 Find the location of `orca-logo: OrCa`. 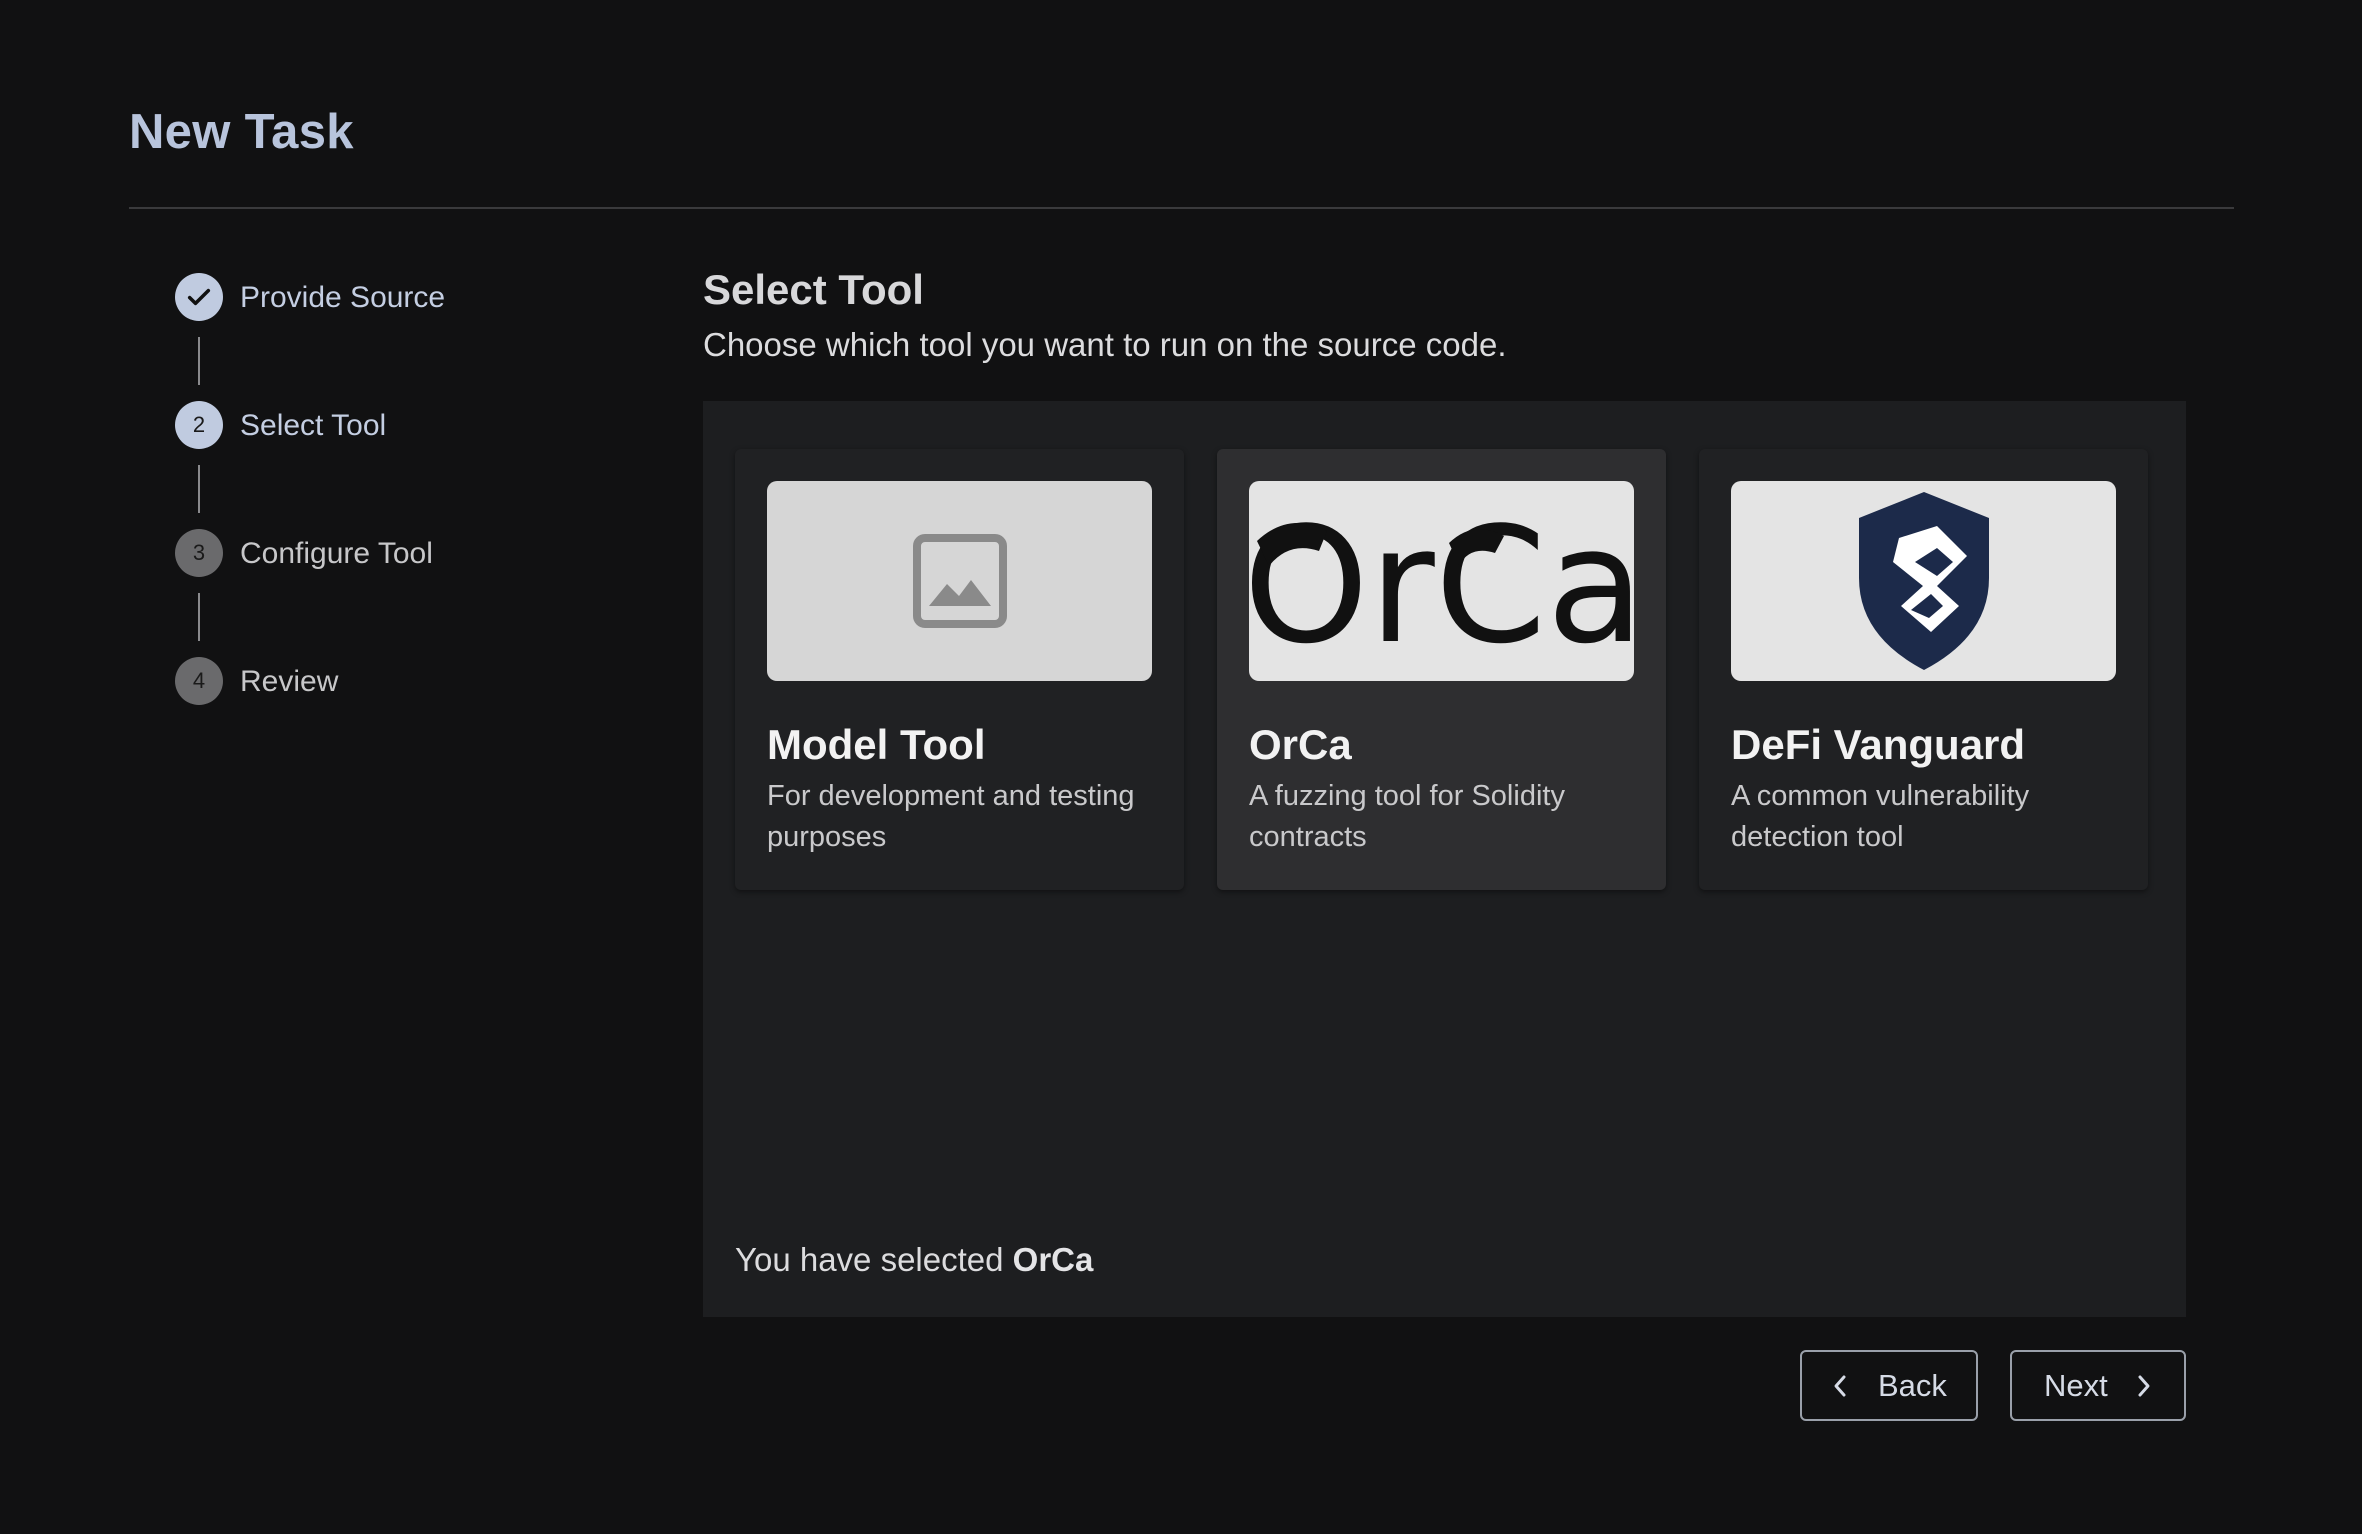

orca-logo: OrCa is located at coordinates (1441, 581).